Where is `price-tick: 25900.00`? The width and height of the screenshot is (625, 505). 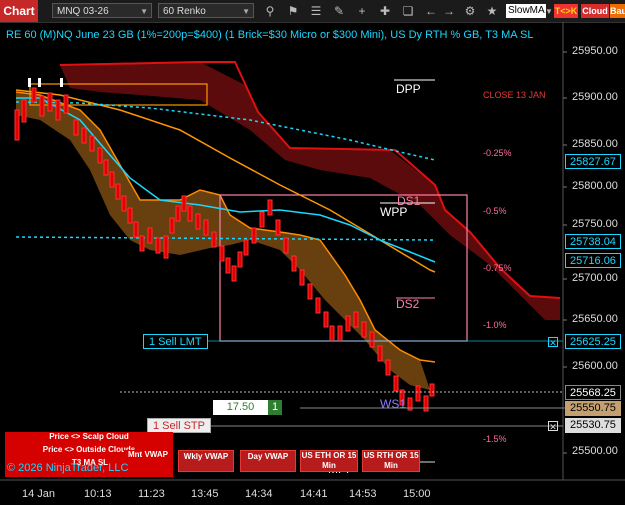
price-tick: 25900.00 is located at coordinates (595, 97).